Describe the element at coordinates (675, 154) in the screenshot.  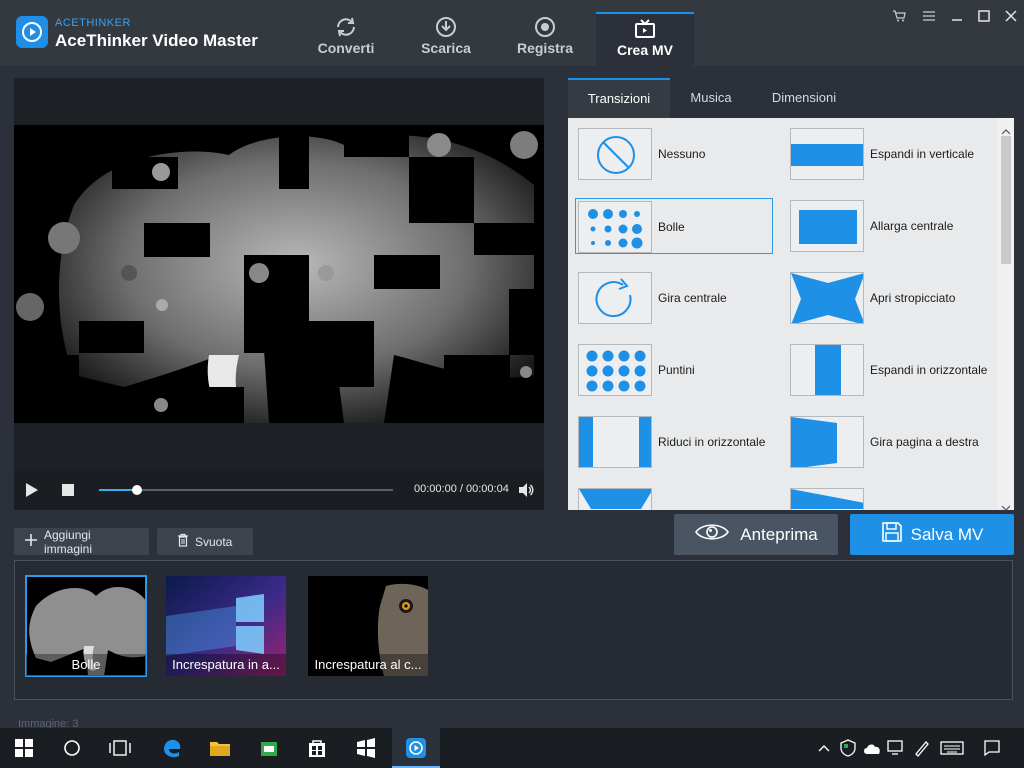
I see `transition-nessuno: Nessuno` at that location.